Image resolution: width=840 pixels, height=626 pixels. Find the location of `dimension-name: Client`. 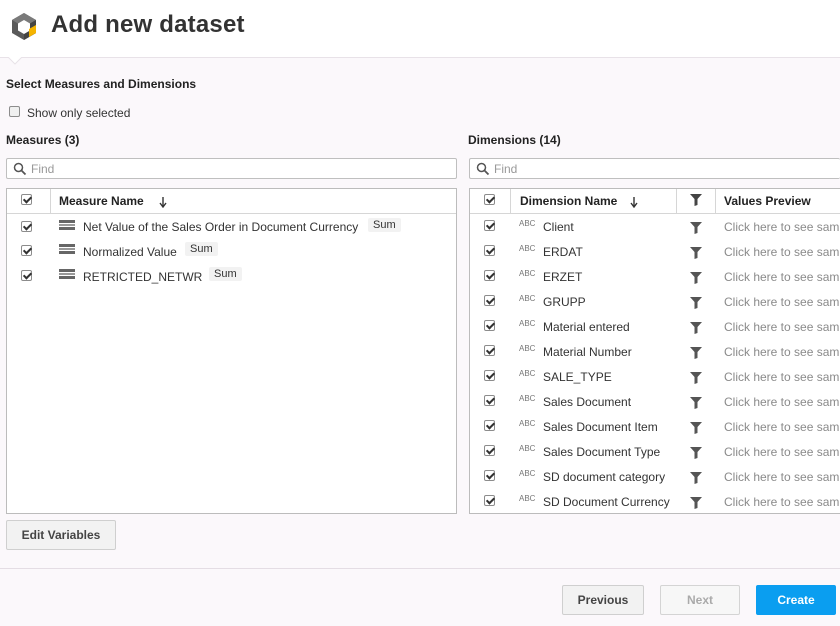

dimension-name: Client is located at coordinates (558, 227).